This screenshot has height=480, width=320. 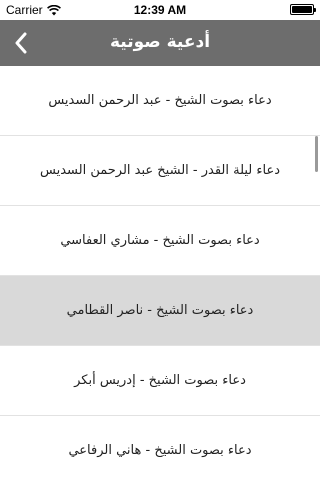 What do you see at coordinates (303, 9) in the screenshot?
I see `battery-icon` at bounding box center [303, 9].